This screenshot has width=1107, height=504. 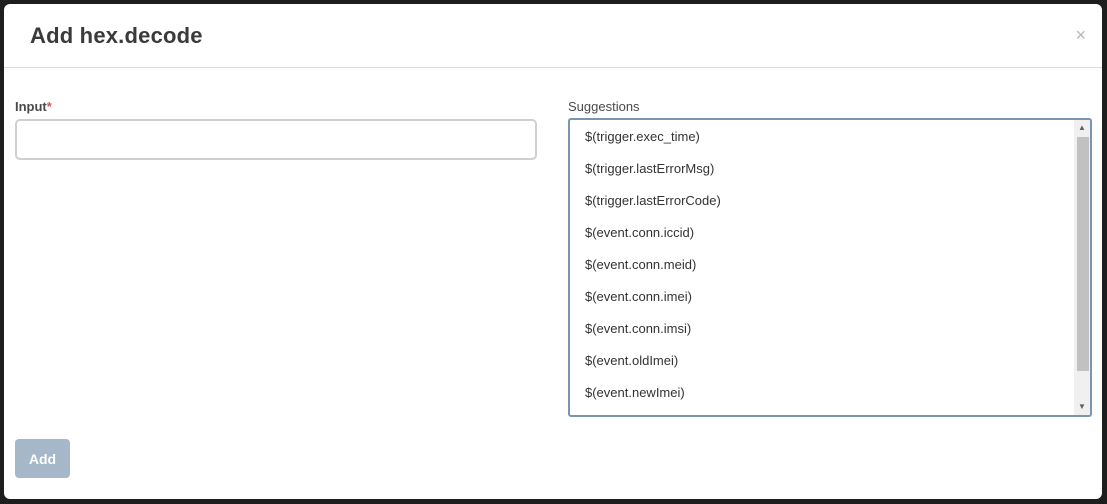 What do you see at coordinates (553, 36) in the screenshot?
I see `dialog-header: Add hex.decode ×` at bounding box center [553, 36].